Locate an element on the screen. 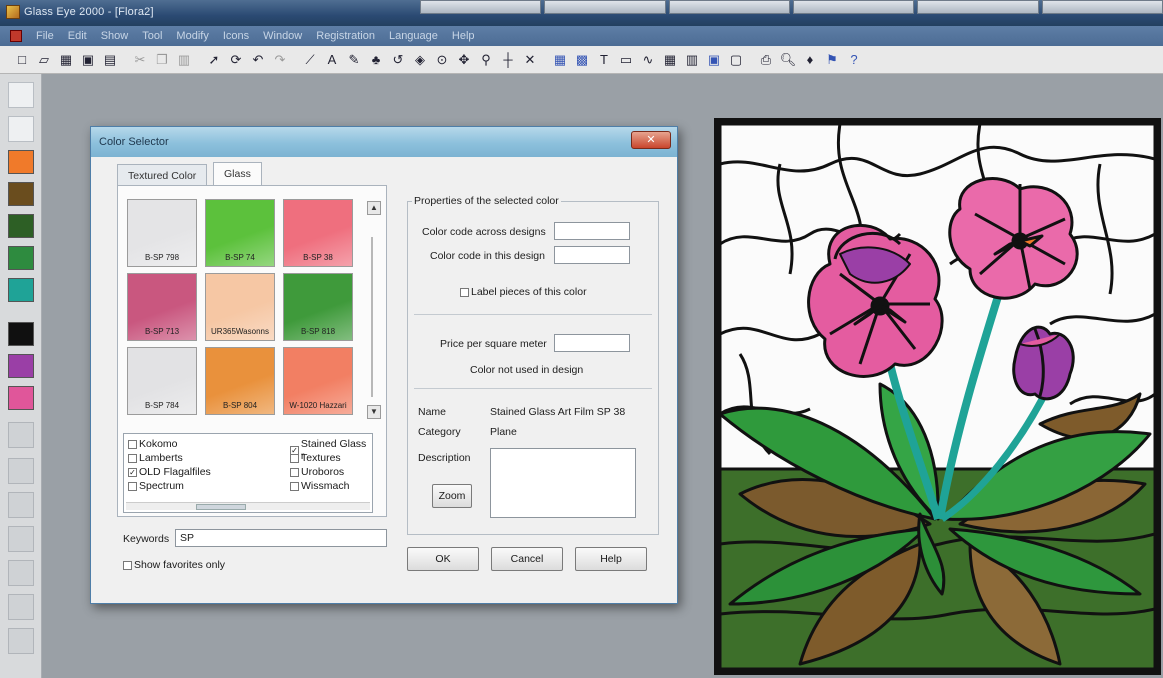 The height and width of the screenshot is (678, 1163). layers-icon: ▥ is located at coordinates (692, 60).